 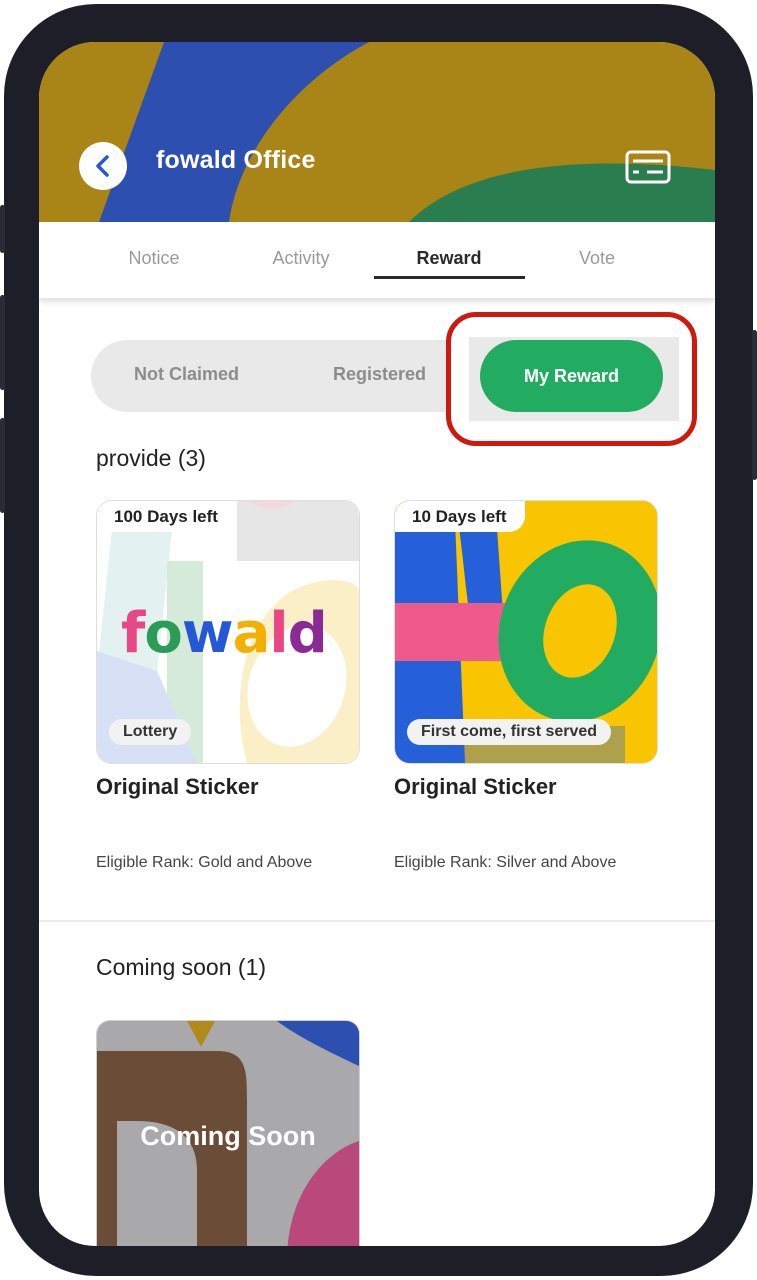 I want to click on provide-section-title: provide (3), so click(x=151, y=458).